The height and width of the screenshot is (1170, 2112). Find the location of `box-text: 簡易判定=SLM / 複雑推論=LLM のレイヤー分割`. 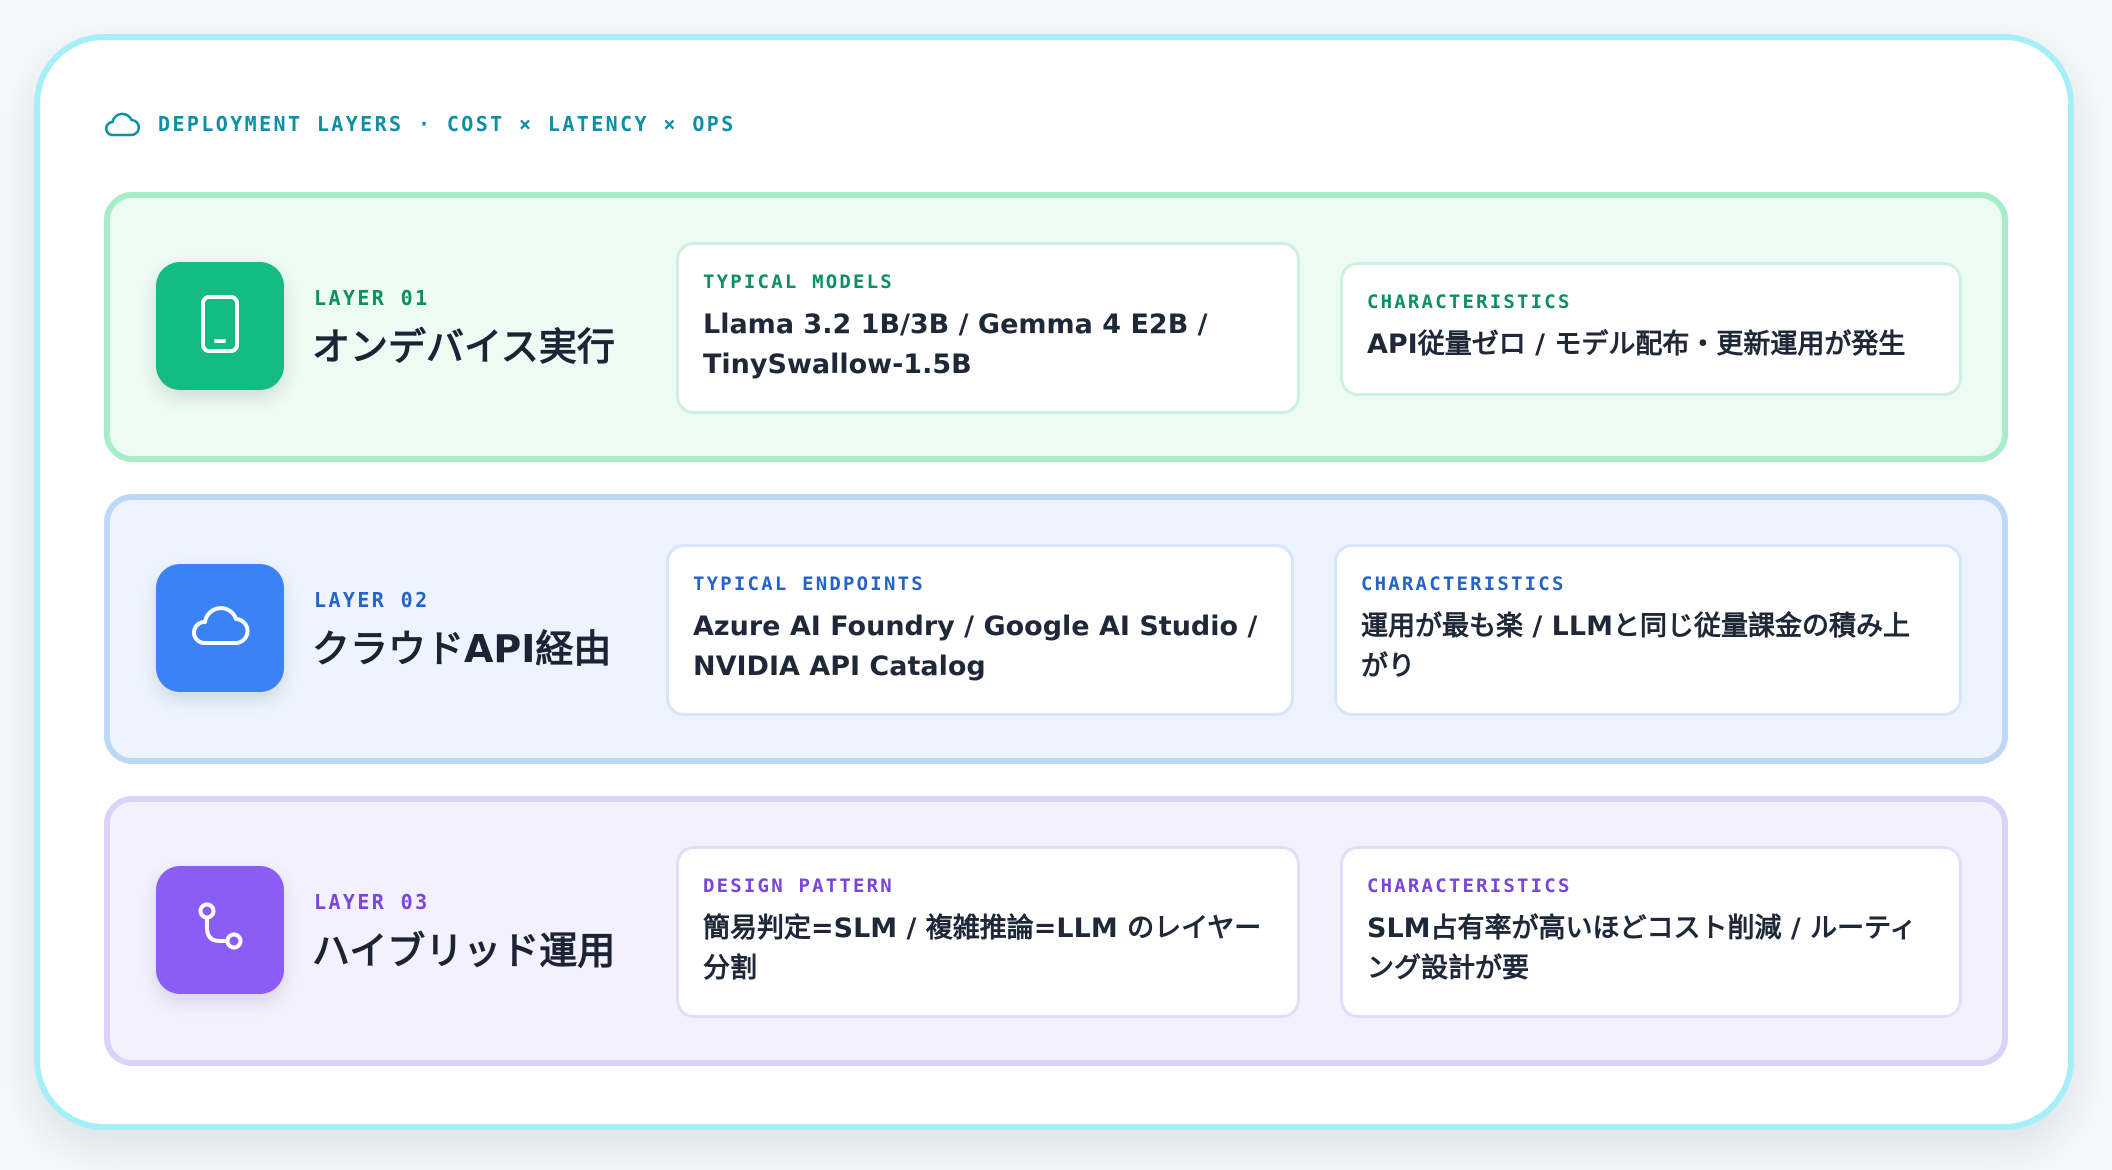

box-text: 簡易判定=SLM / 複雑推論=LLM のレイヤー分割 is located at coordinates (982, 948).